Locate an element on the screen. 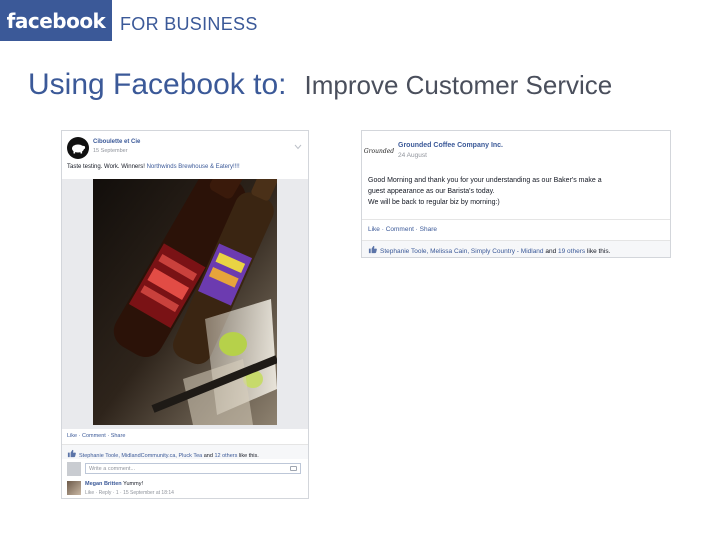 The width and height of the screenshot is (720, 540). post-text-plain: Taste testing. Work. Winners! is located at coordinates (107, 167).